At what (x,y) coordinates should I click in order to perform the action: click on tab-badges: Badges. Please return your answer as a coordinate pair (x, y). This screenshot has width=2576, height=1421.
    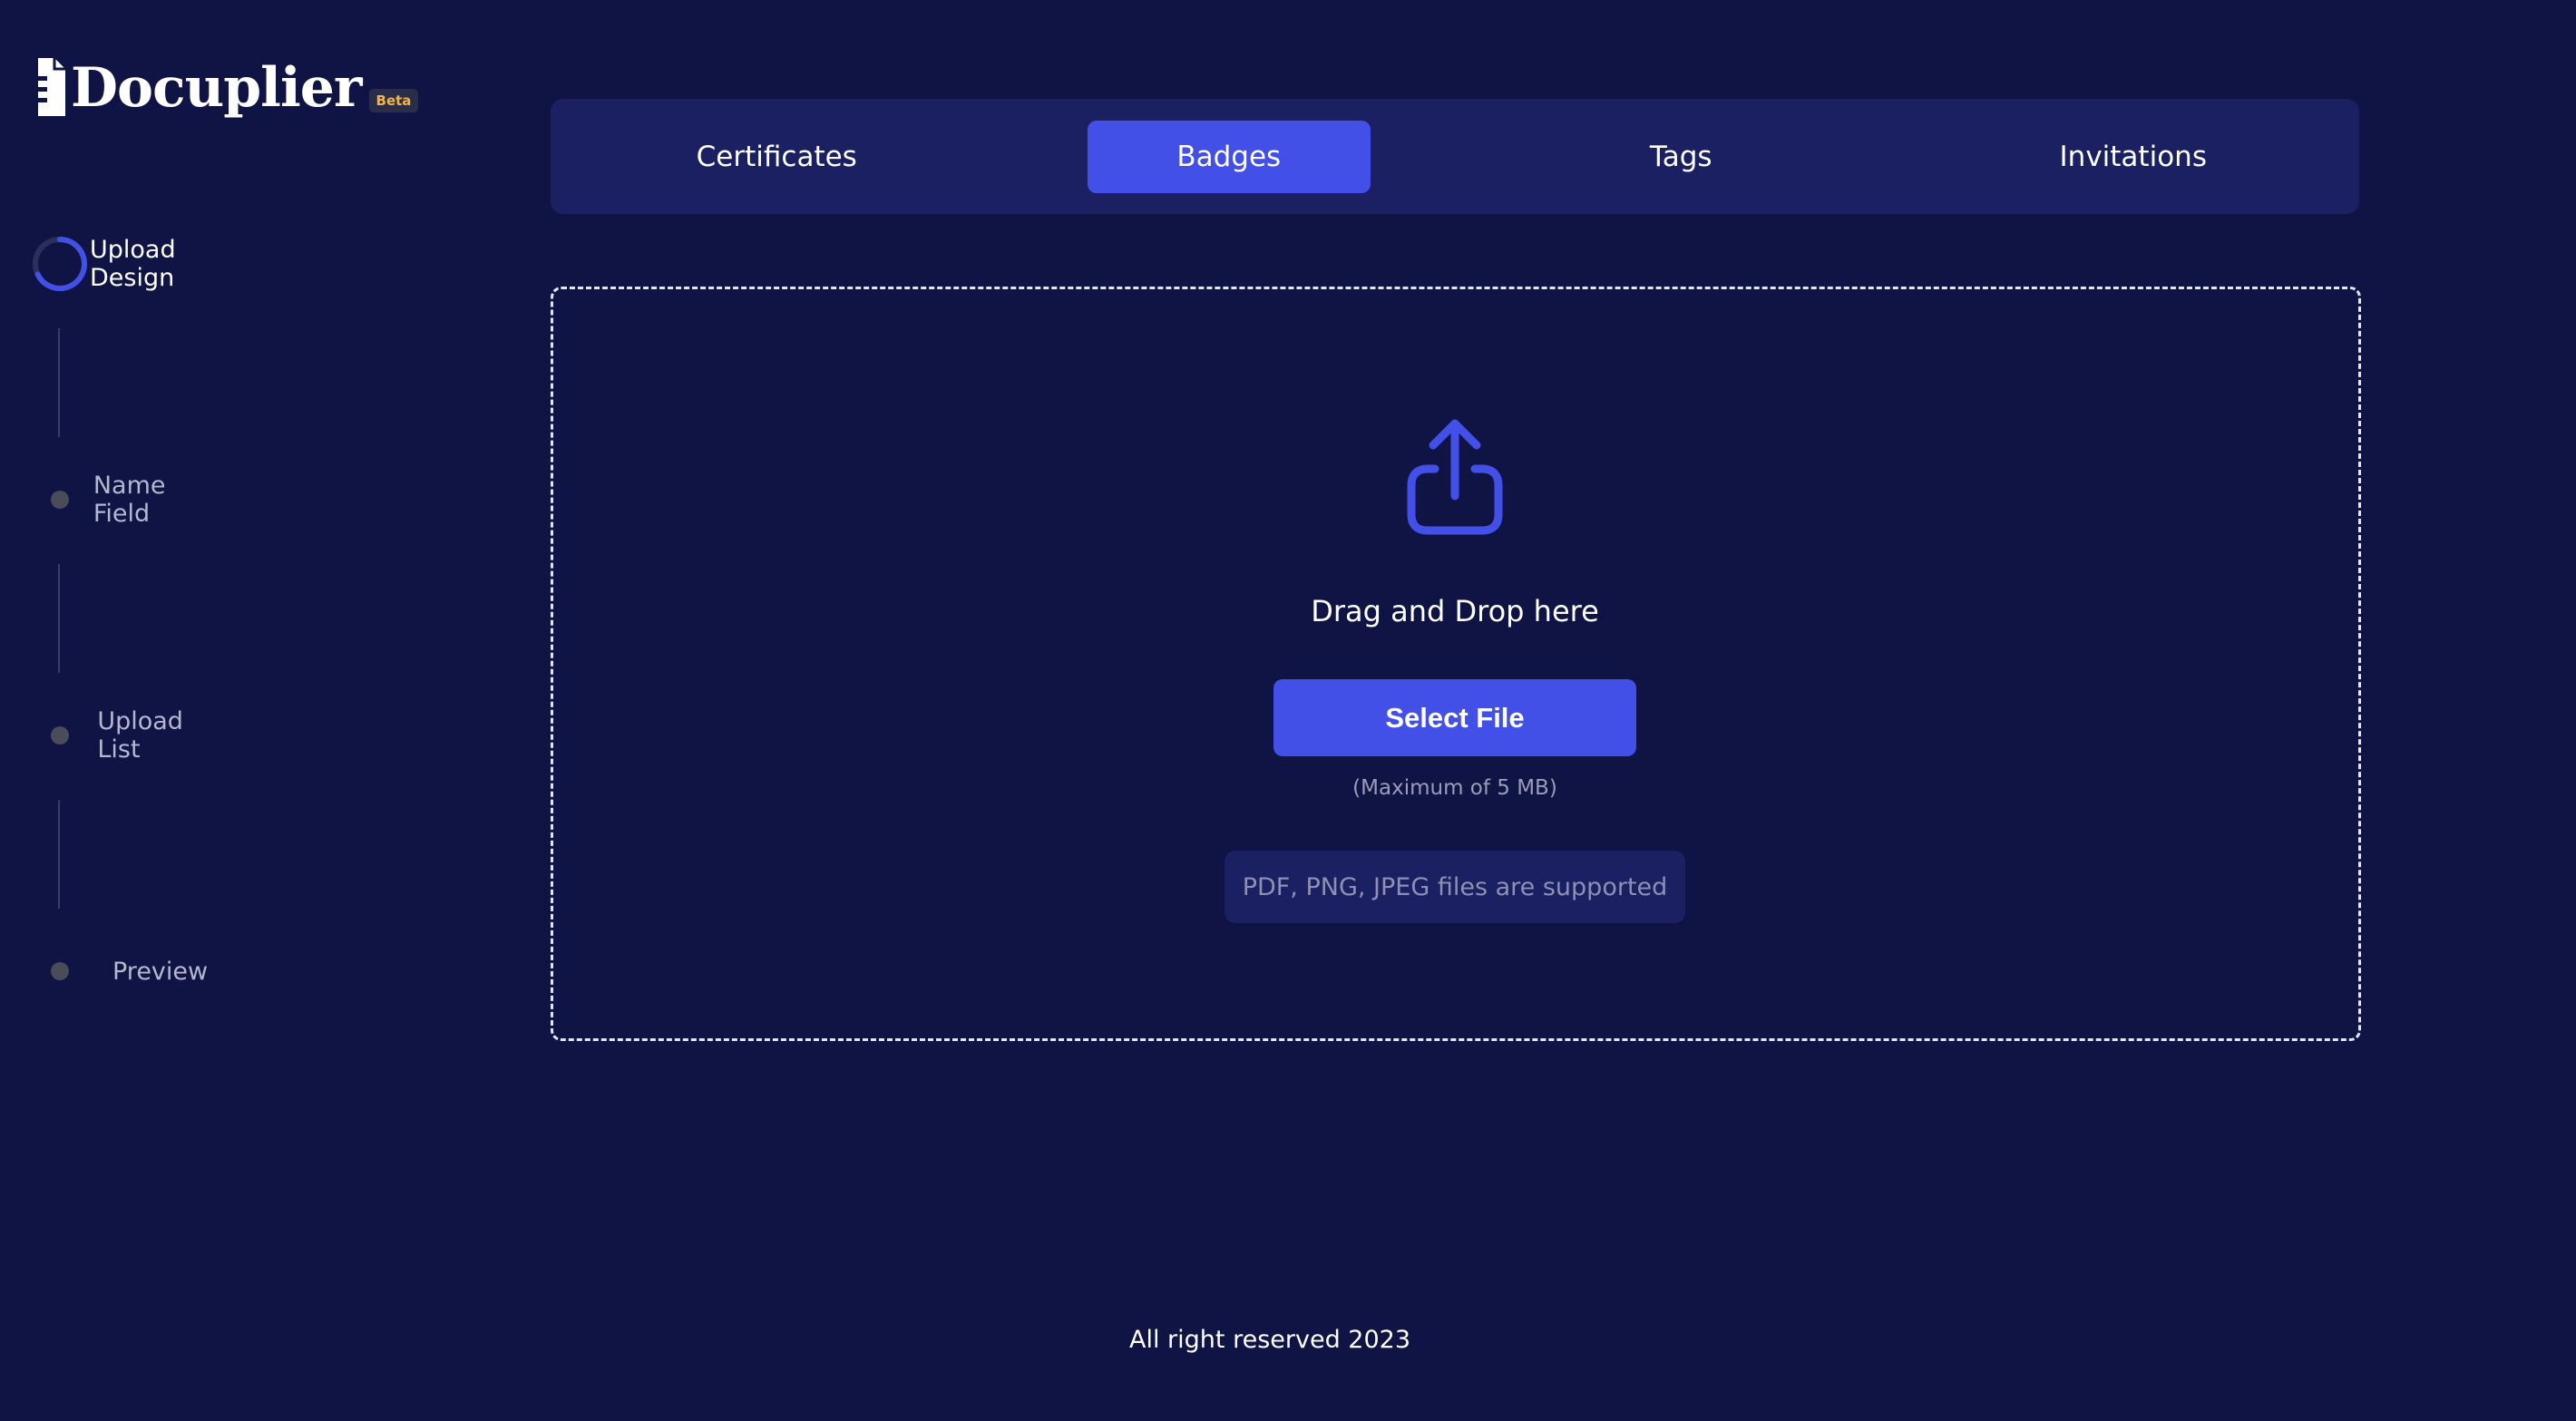
    Looking at the image, I should click on (1229, 156).